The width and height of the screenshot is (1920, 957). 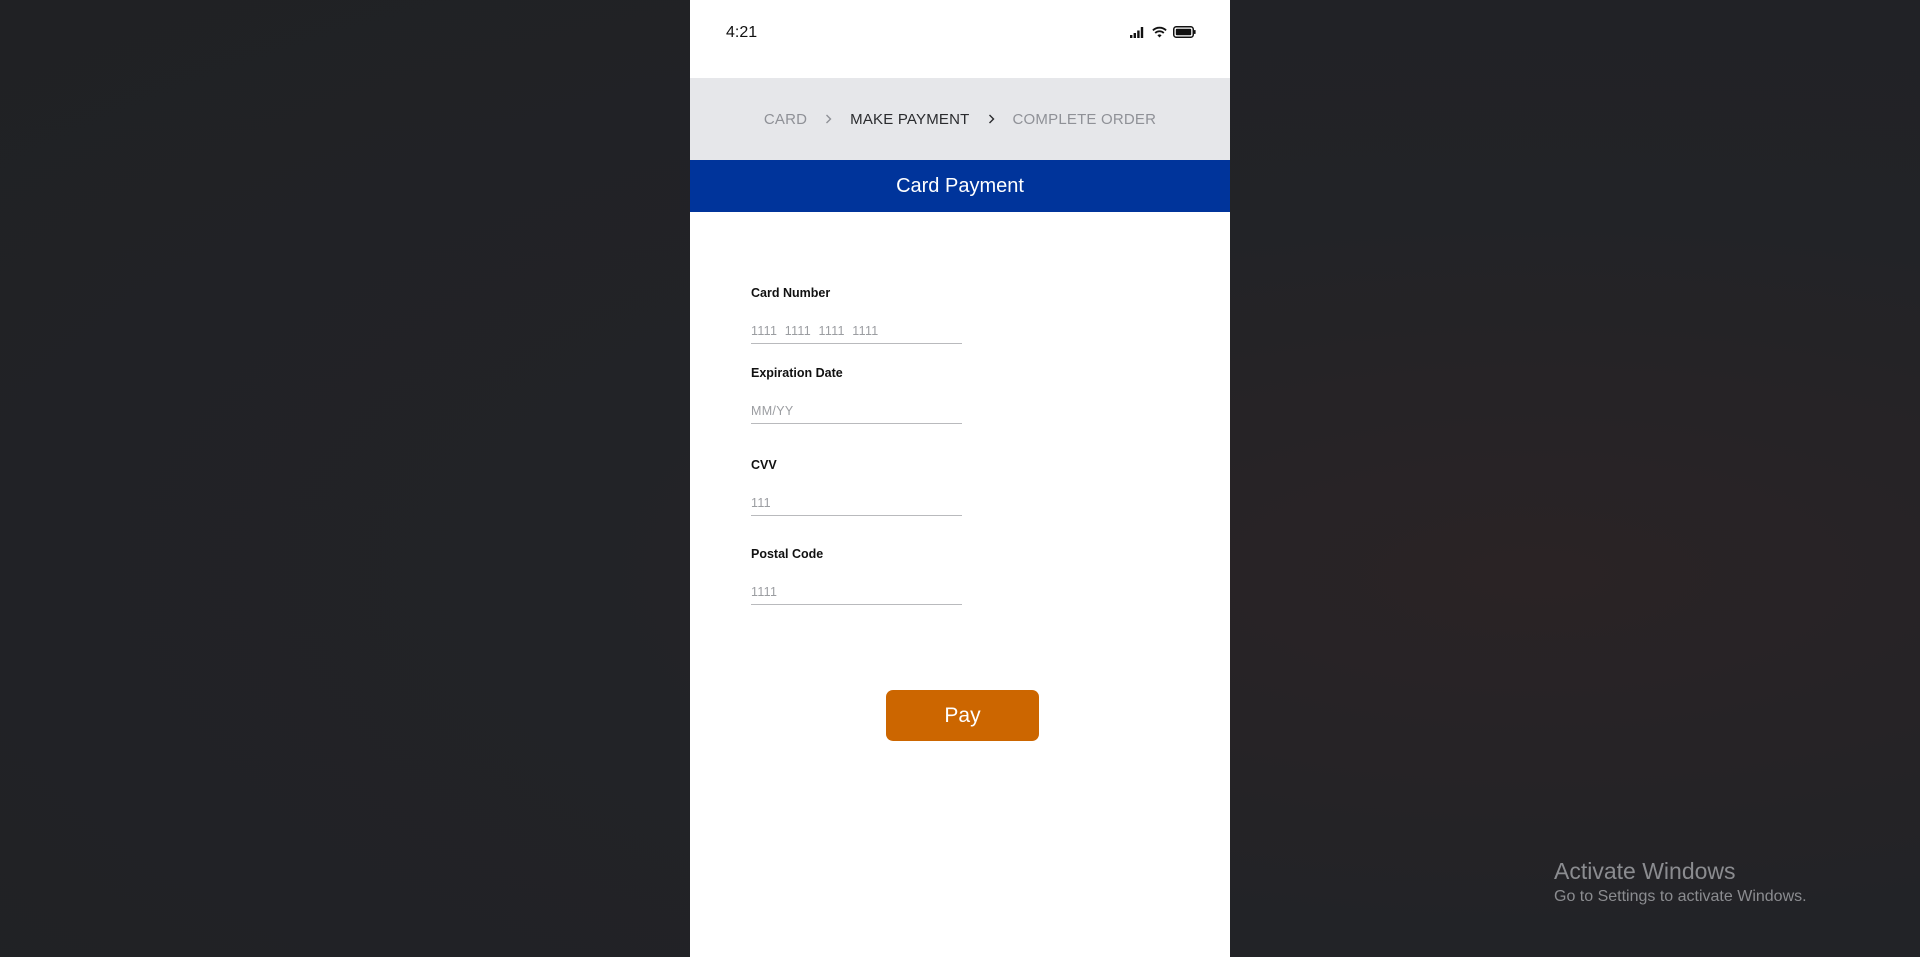 What do you see at coordinates (856, 592) in the screenshot?
I see `postal-code-input` at bounding box center [856, 592].